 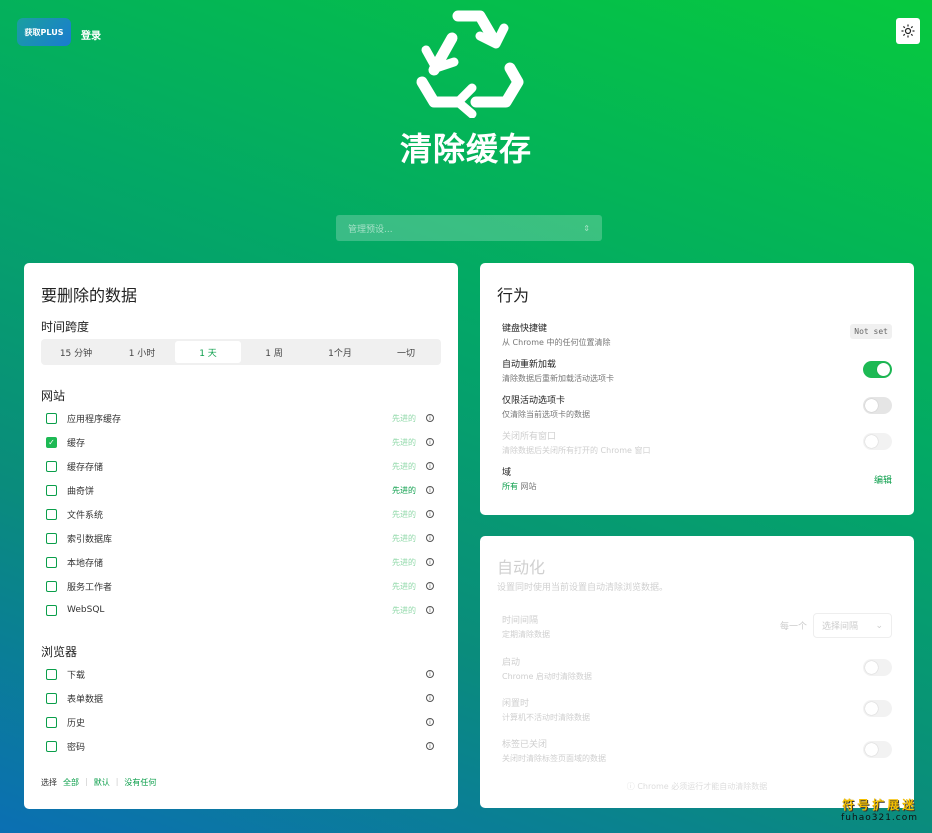 What do you see at coordinates (576, 450) in the screenshot?
I see `setting-subtitle: 清除数据后关闭所有打开的 Chrome 窗口` at bounding box center [576, 450].